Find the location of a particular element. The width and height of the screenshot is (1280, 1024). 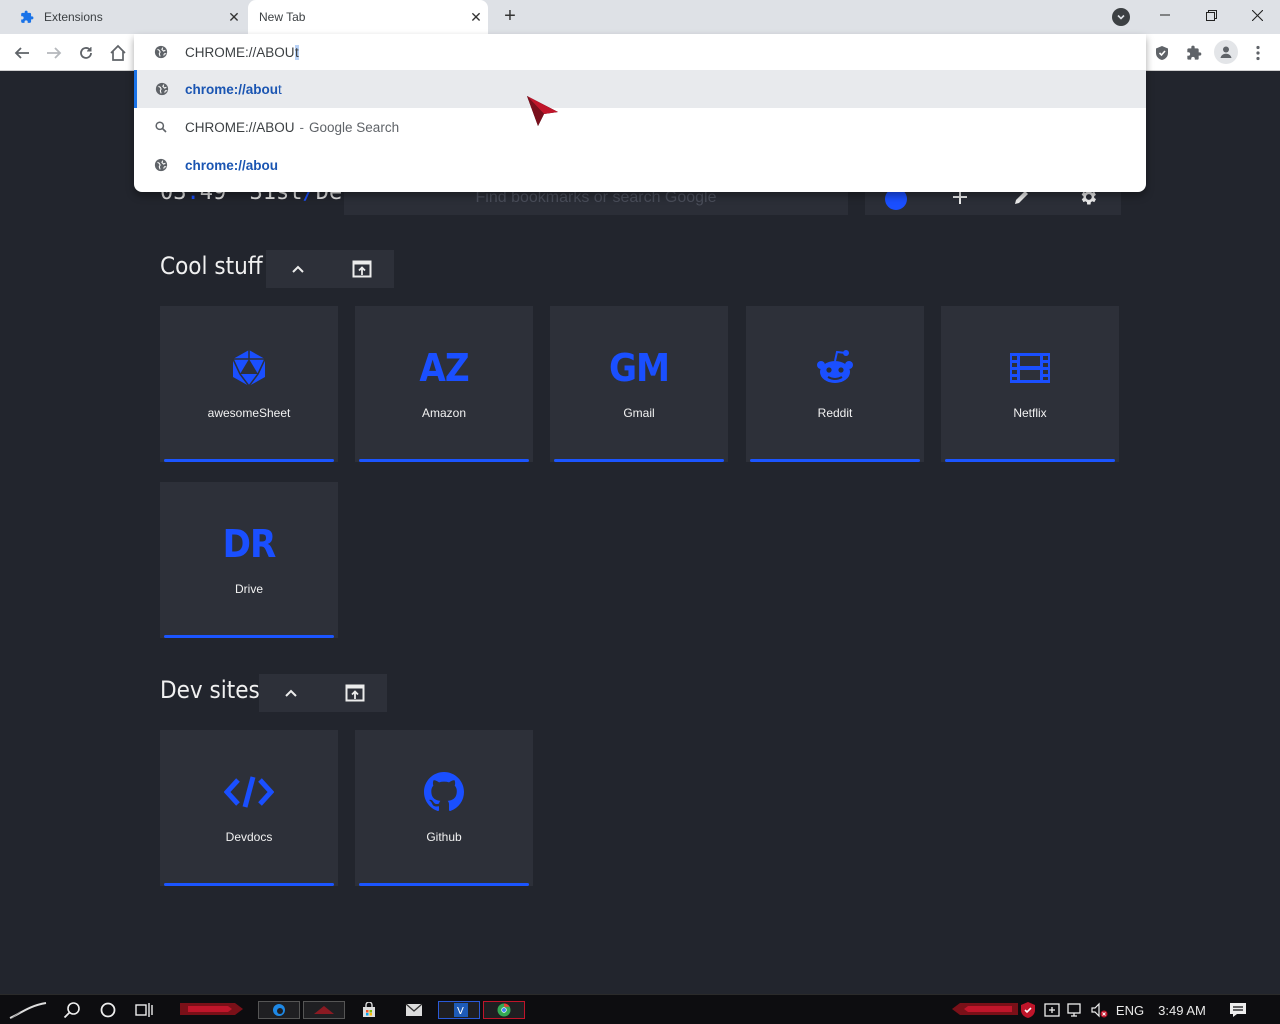

suggestion-query: CHROME://ABOU is located at coordinates (240, 127).